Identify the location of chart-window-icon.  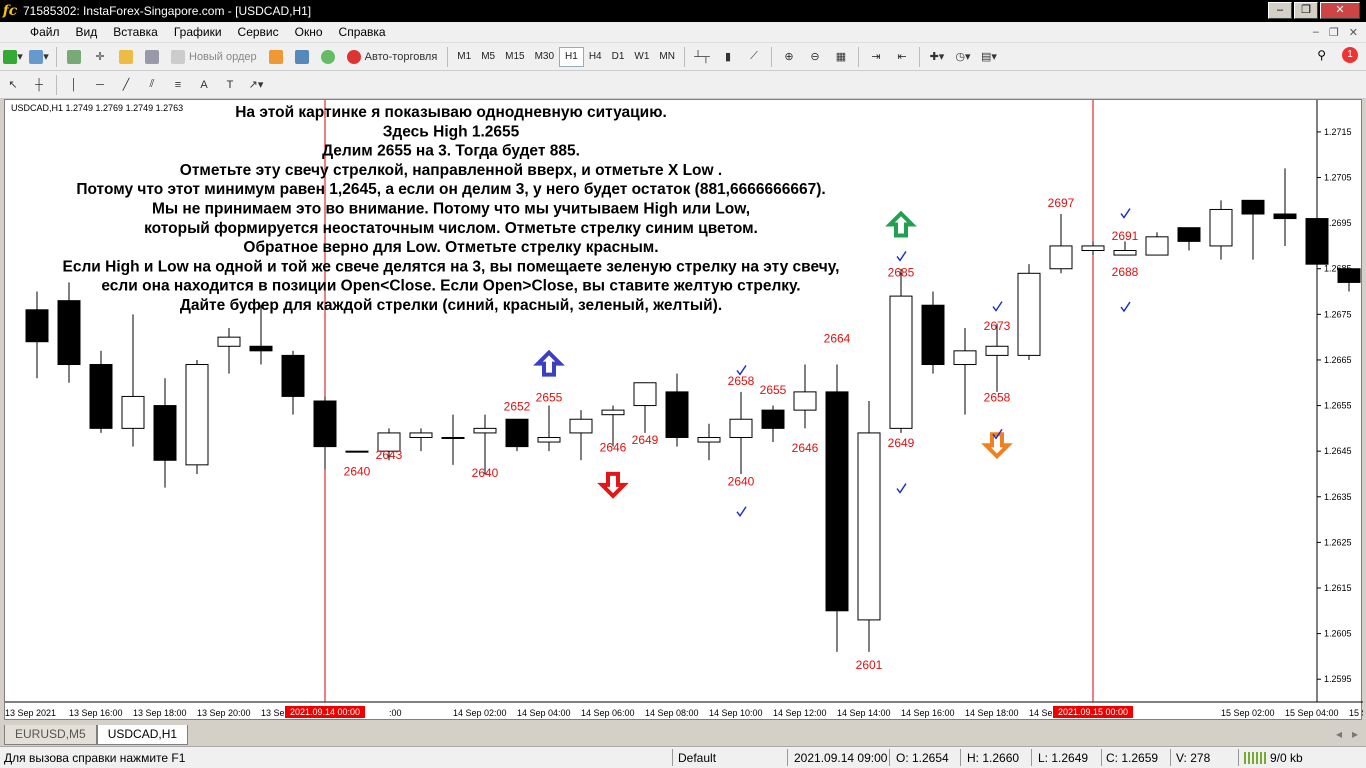
(11, 32).